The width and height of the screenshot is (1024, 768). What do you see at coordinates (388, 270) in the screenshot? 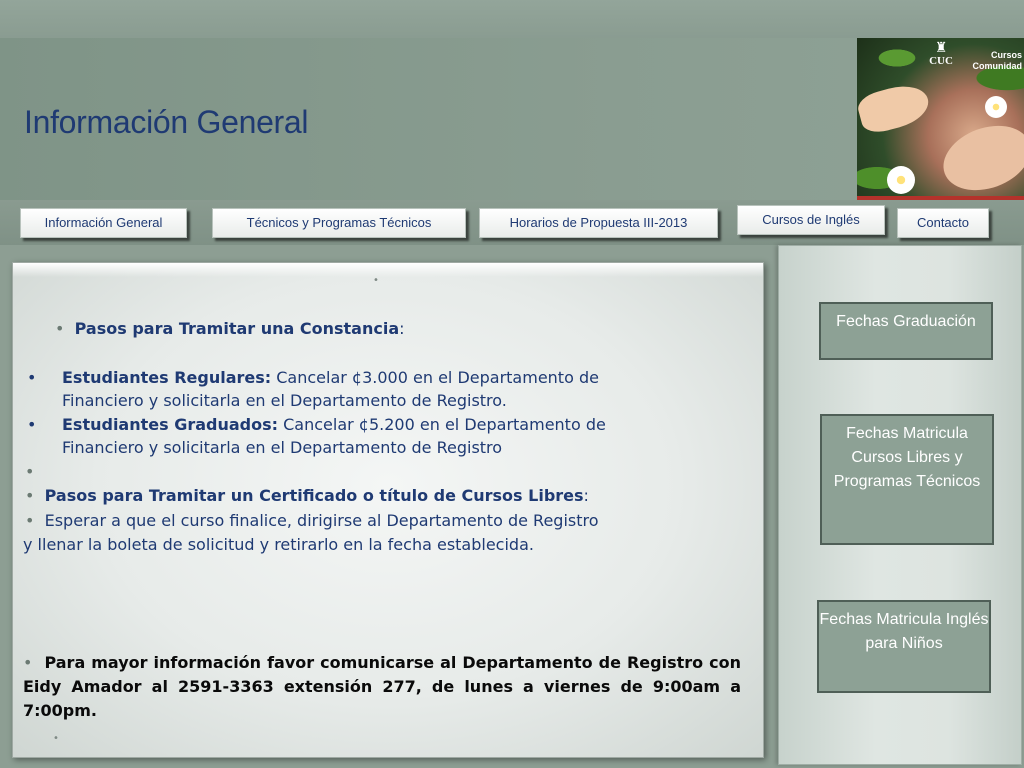
I see `panel-highlight` at bounding box center [388, 270].